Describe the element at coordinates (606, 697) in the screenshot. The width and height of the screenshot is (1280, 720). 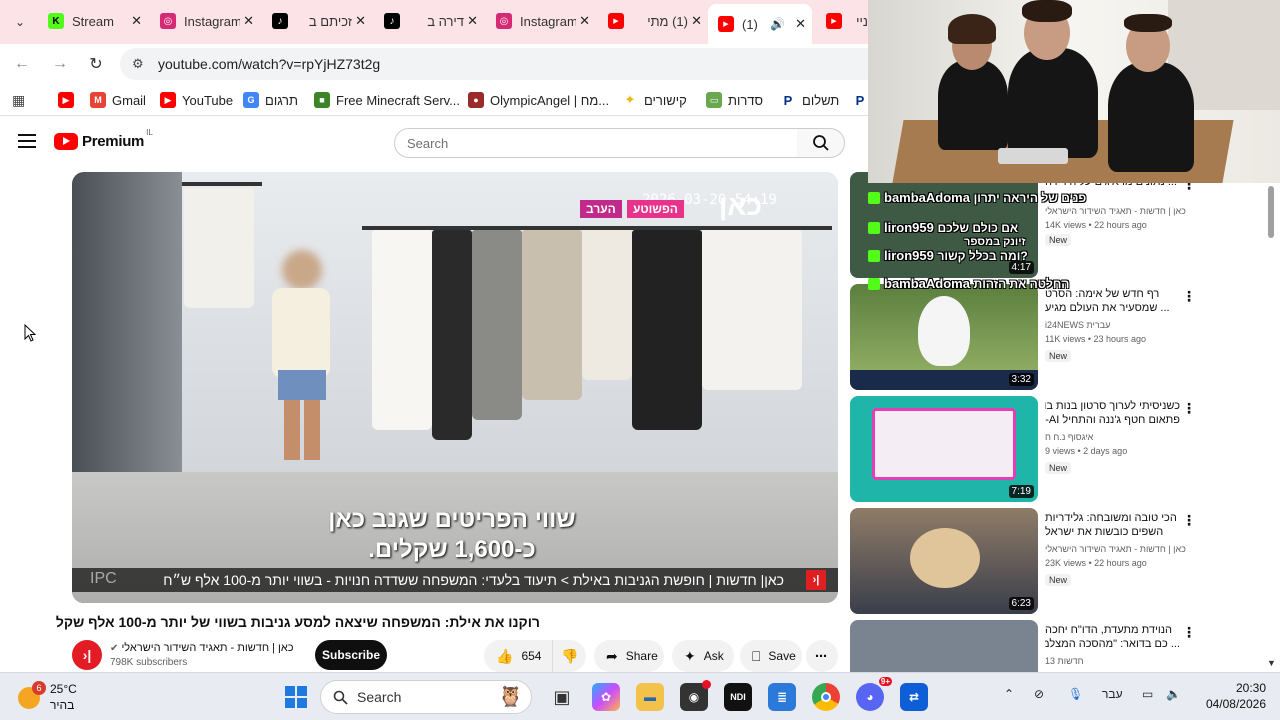
I see `copilot-icon: ✿` at that location.